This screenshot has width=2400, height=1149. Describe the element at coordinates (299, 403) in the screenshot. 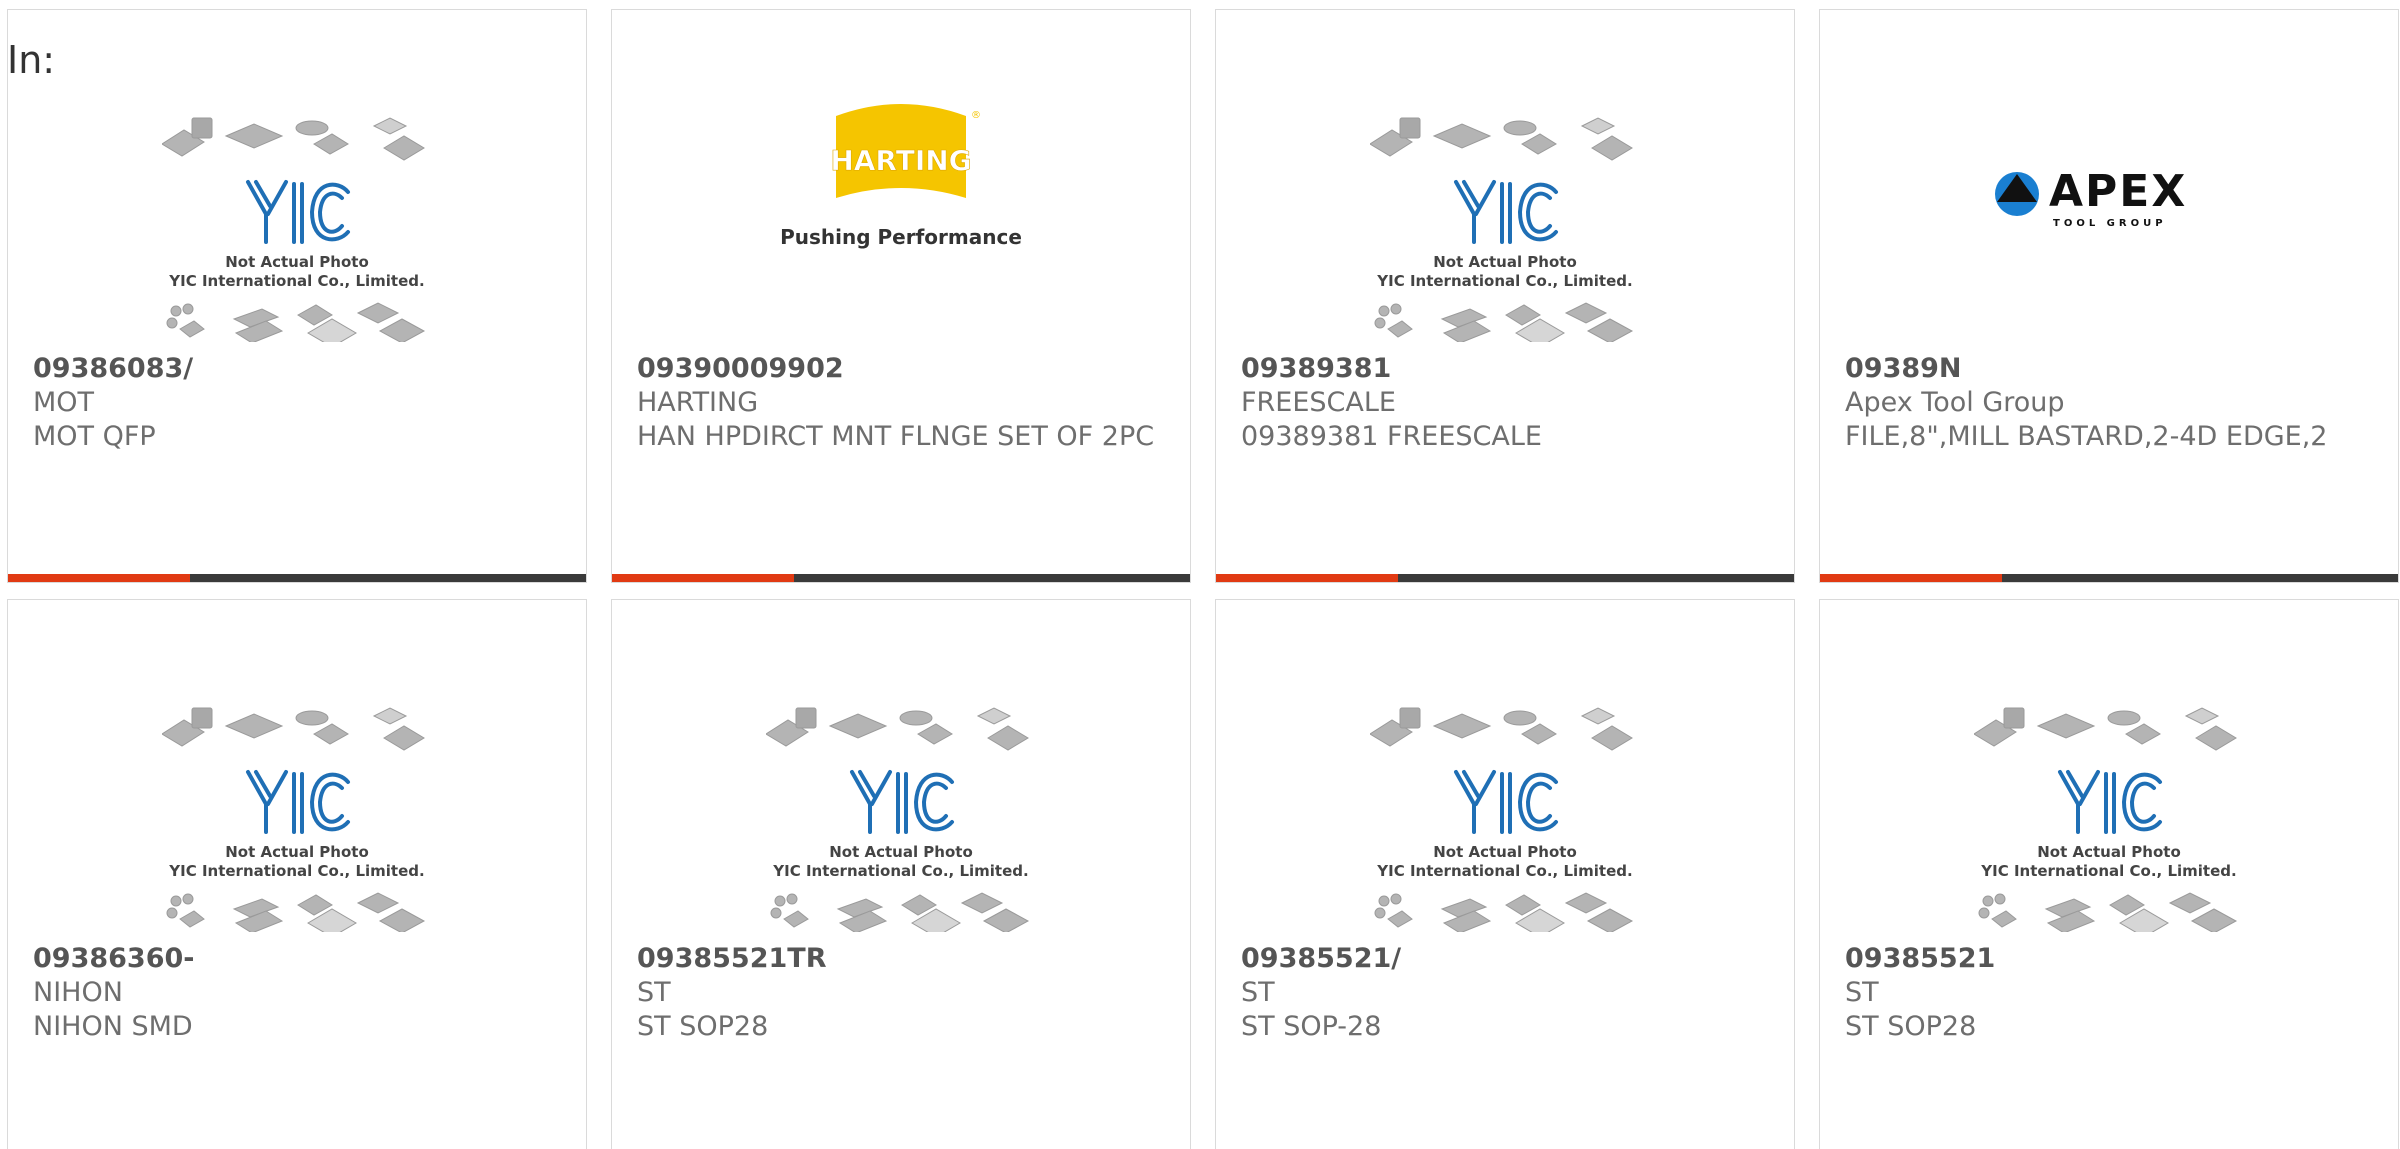

I see `product-info: 09386083/ MOT MOT QFP` at that location.